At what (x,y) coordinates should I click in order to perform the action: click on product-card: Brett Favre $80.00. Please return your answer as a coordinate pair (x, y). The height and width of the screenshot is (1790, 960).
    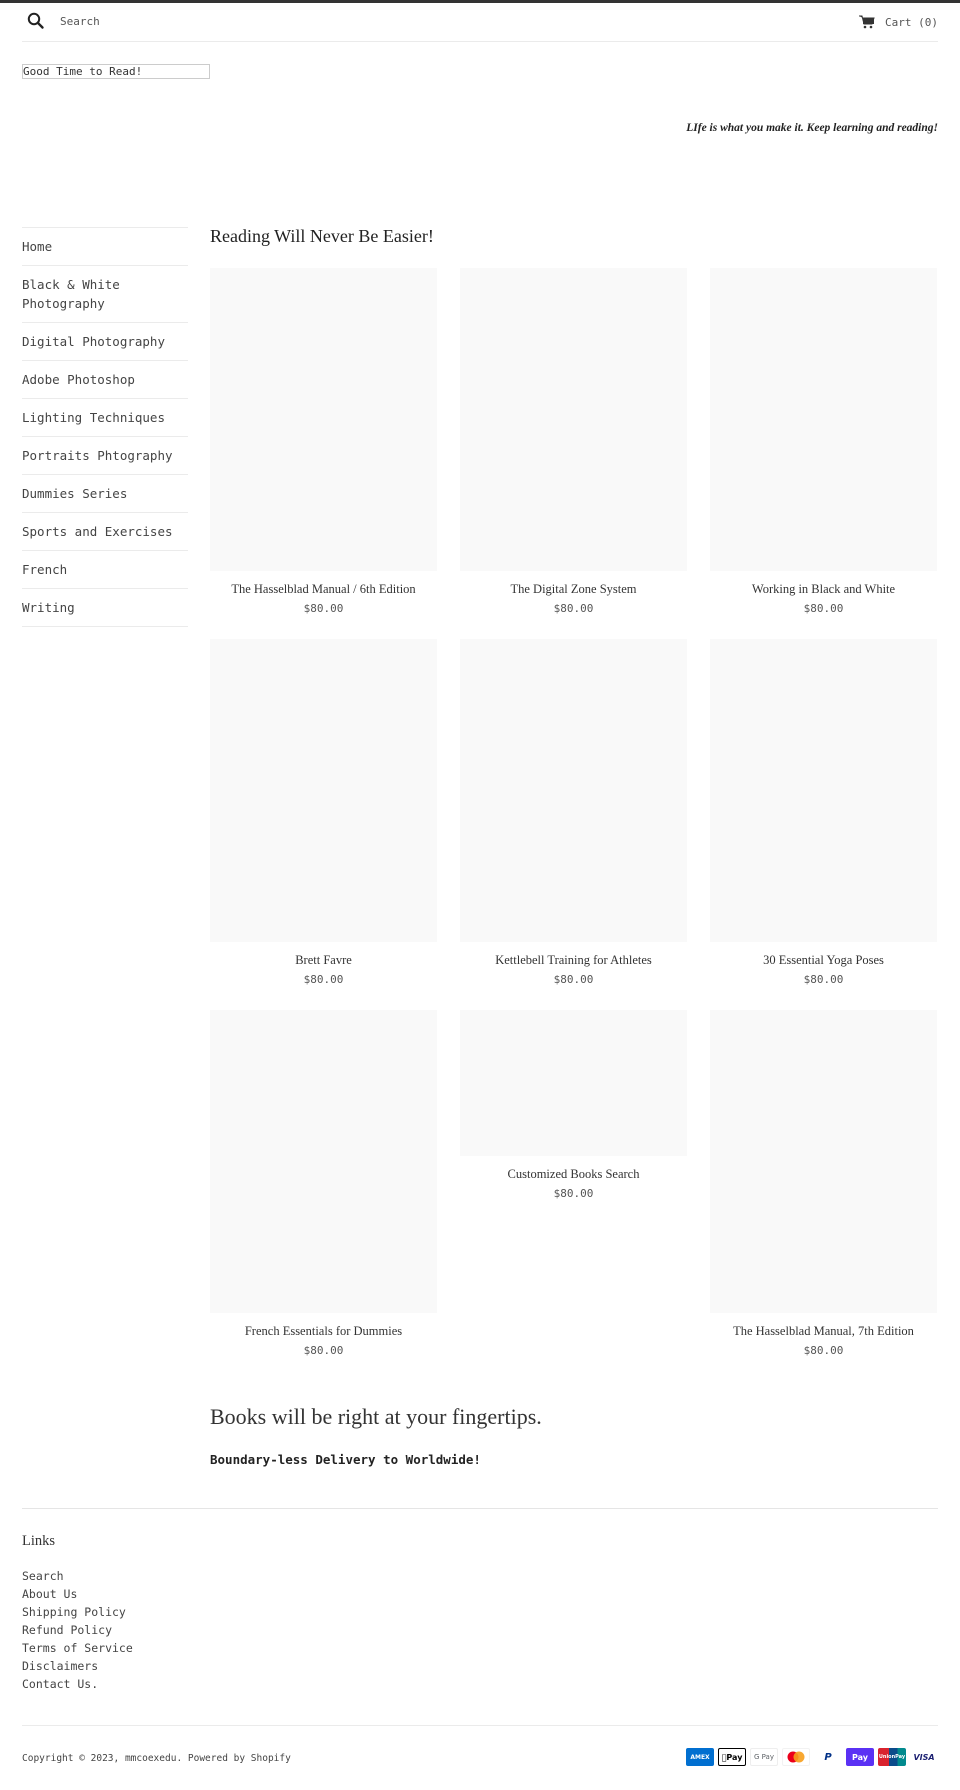
    Looking at the image, I should click on (323, 812).